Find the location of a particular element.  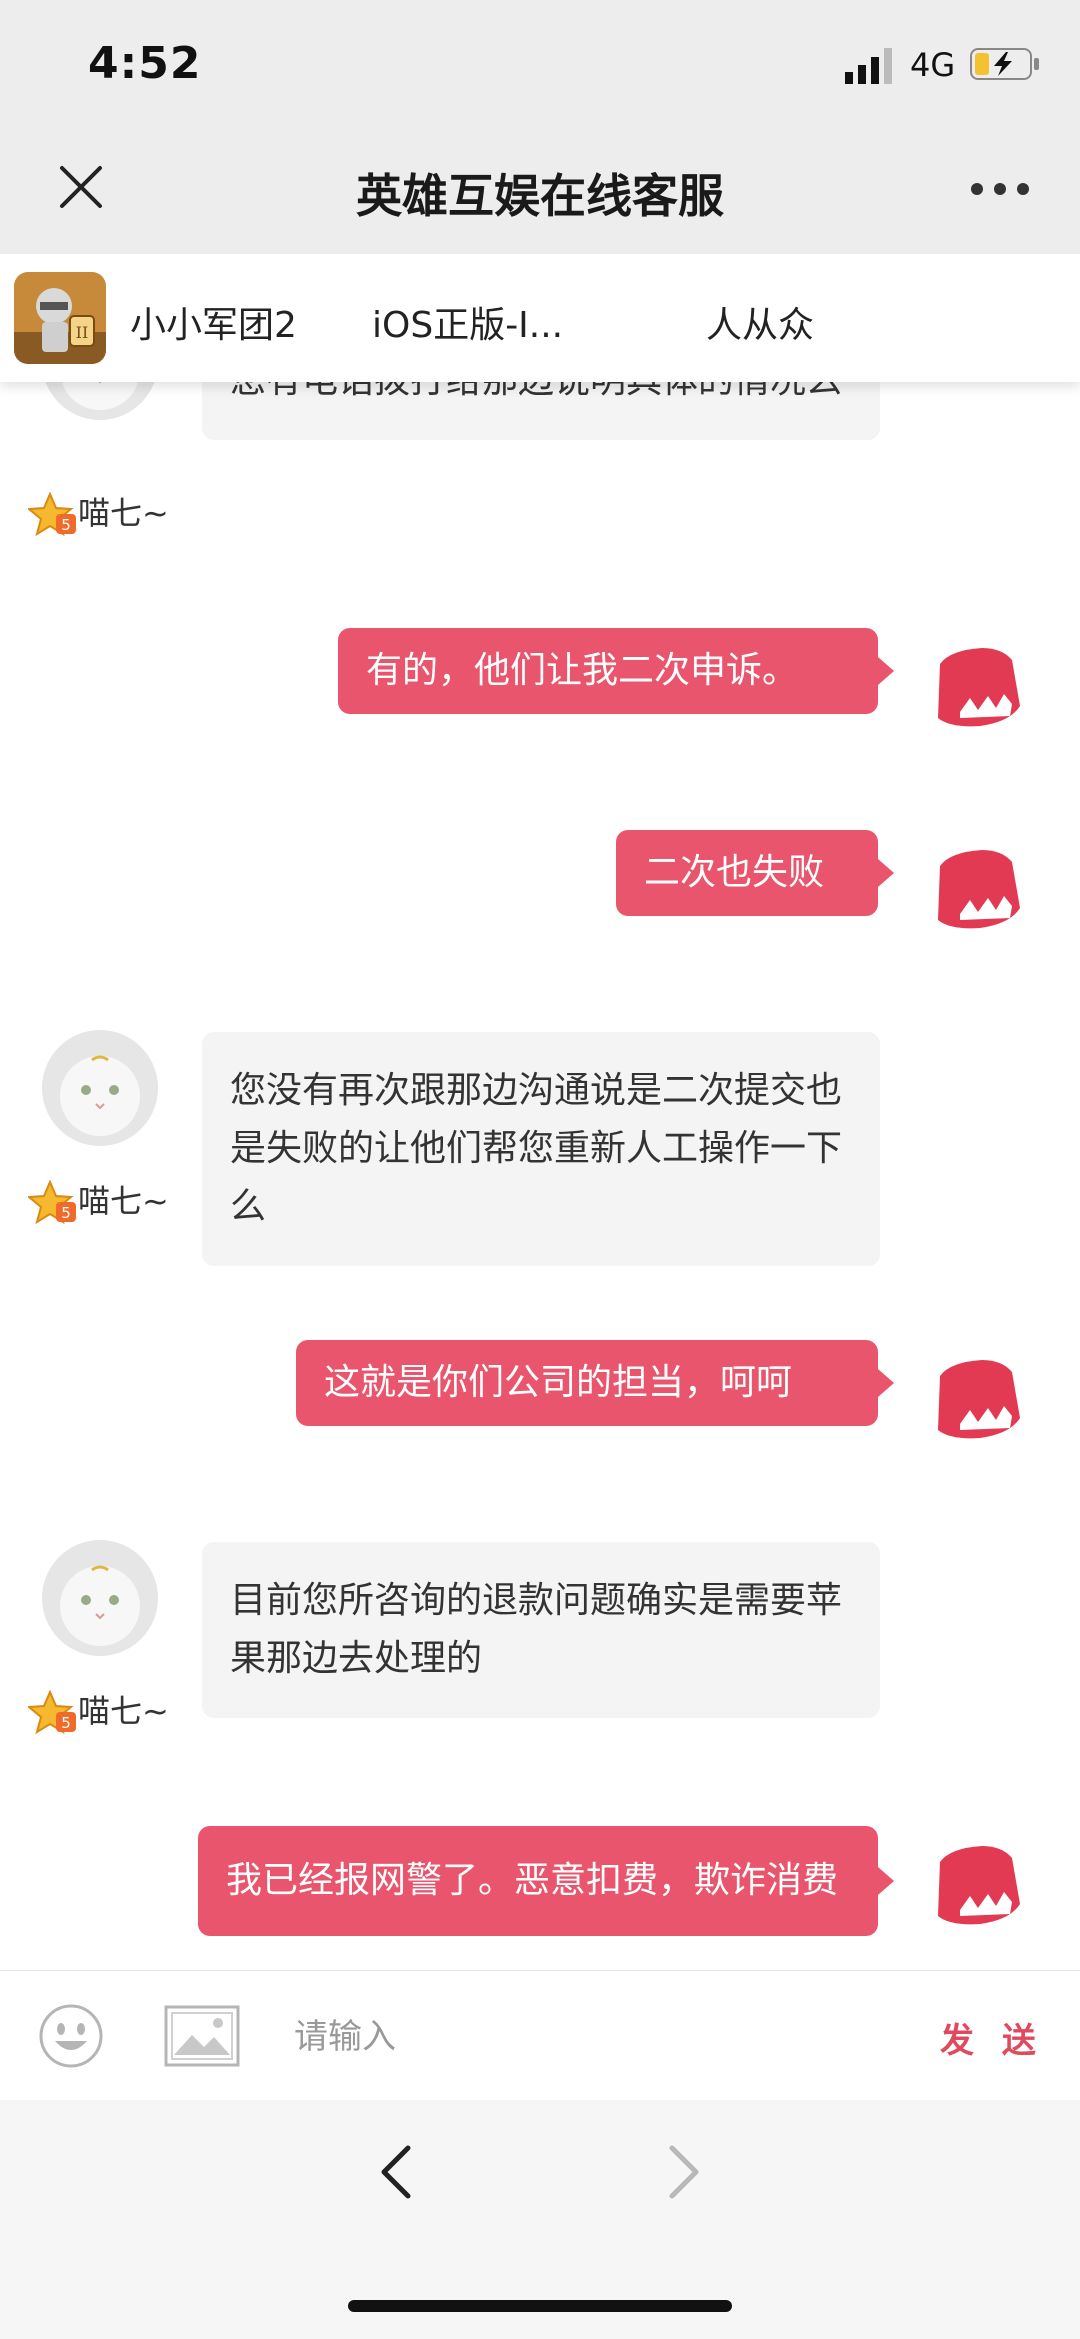

more-icon is located at coordinates (1000, 189).